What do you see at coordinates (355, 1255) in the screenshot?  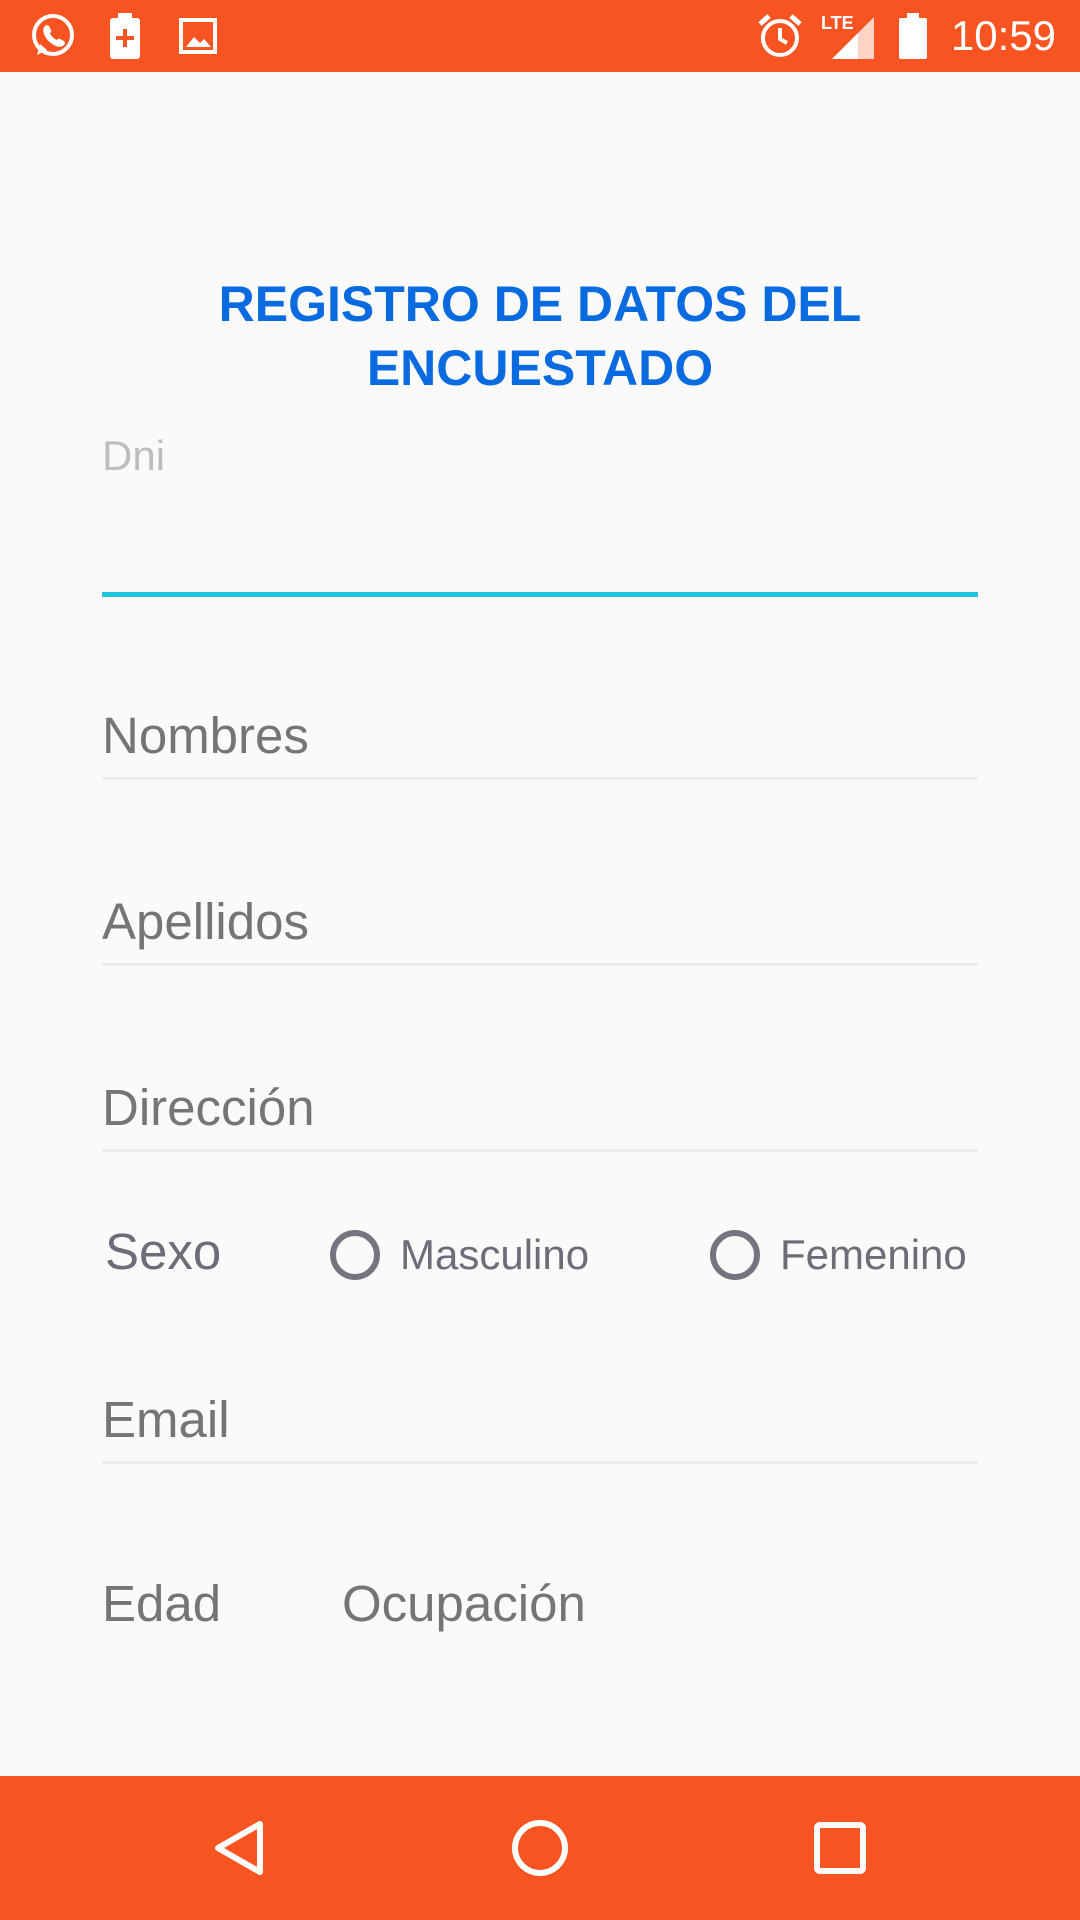 I see `radio-masculino-circle` at bounding box center [355, 1255].